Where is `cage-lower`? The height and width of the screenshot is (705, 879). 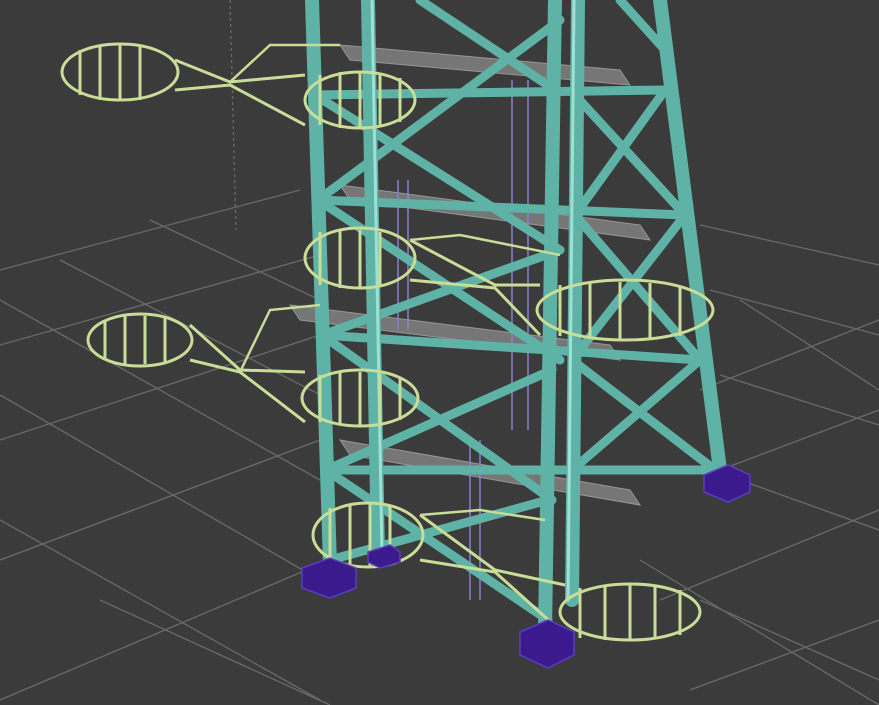
cage-lower is located at coordinates (506, 571).